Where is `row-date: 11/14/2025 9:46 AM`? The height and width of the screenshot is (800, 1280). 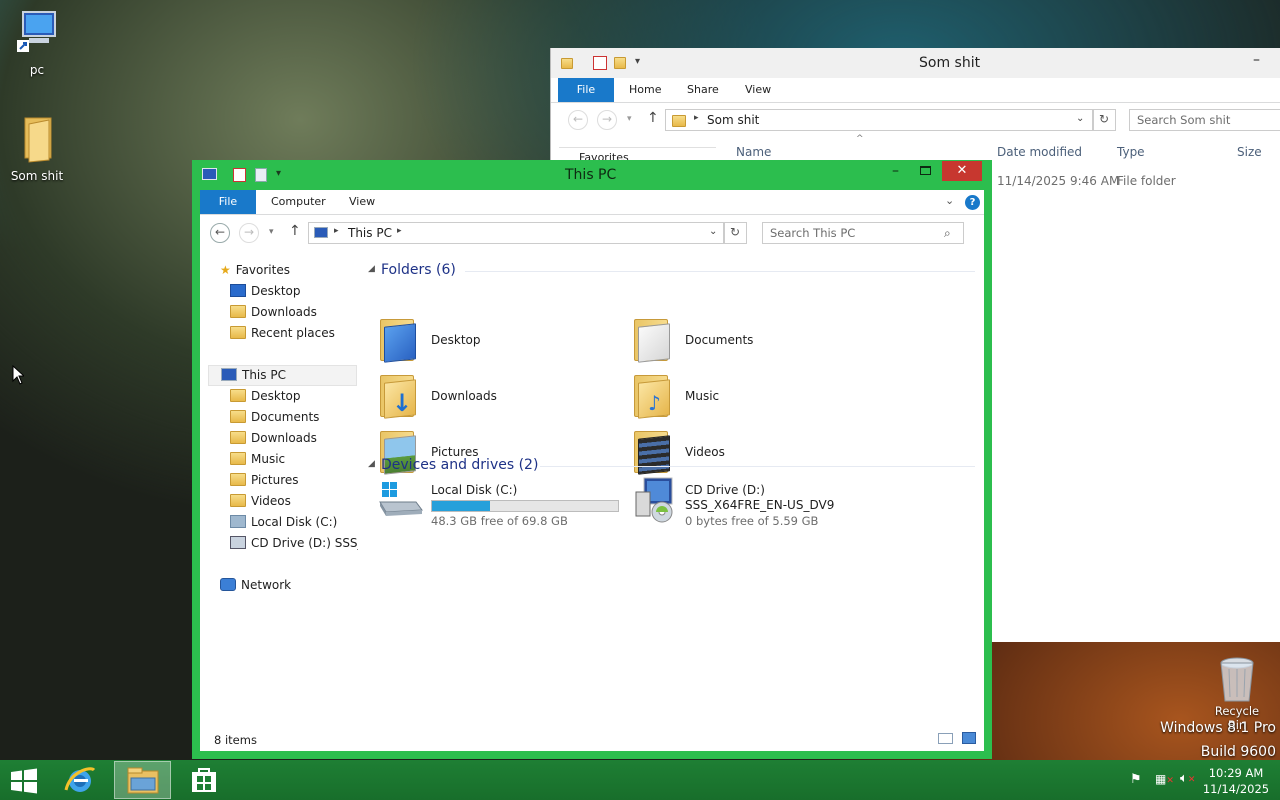 row-date: 11/14/2025 9:46 AM is located at coordinates (1058, 181).